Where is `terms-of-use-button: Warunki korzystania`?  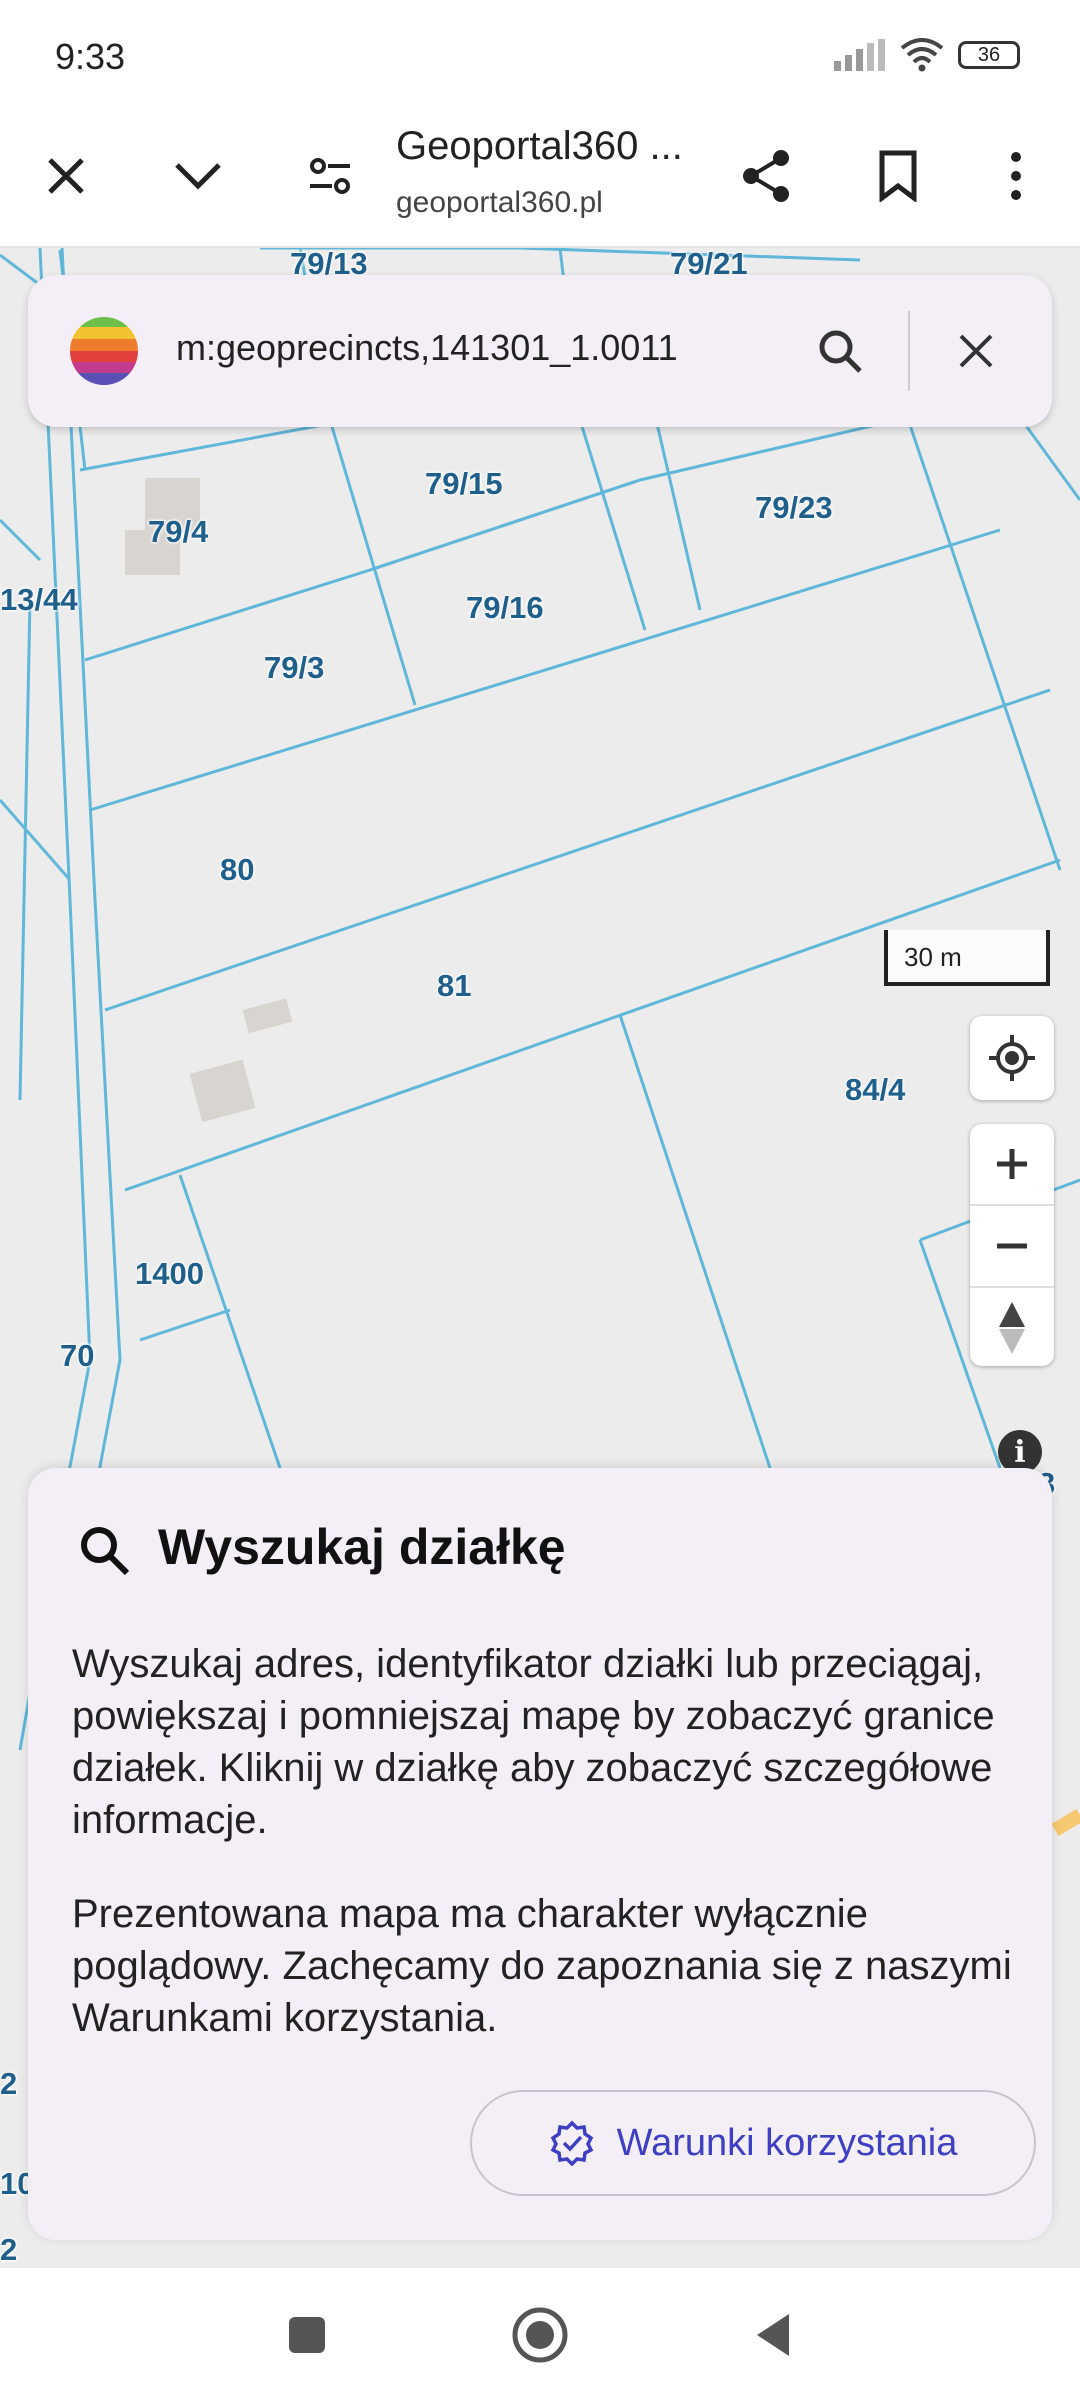
terms-of-use-button: Warunki korzystania is located at coordinates (753, 2143).